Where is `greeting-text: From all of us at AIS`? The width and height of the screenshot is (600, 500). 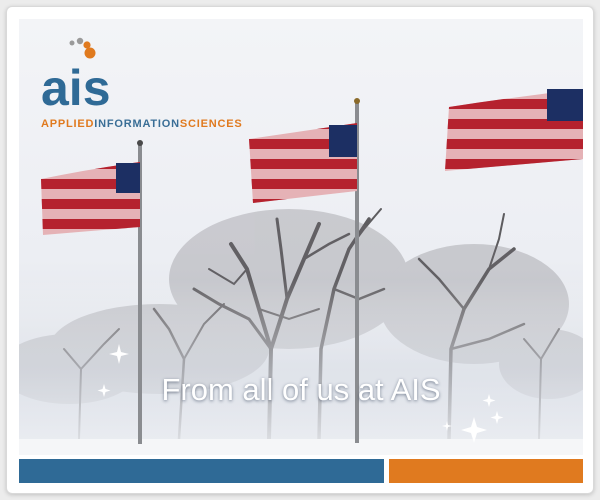
greeting-text: From all of us at AIS is located at coordinates (301, 389).